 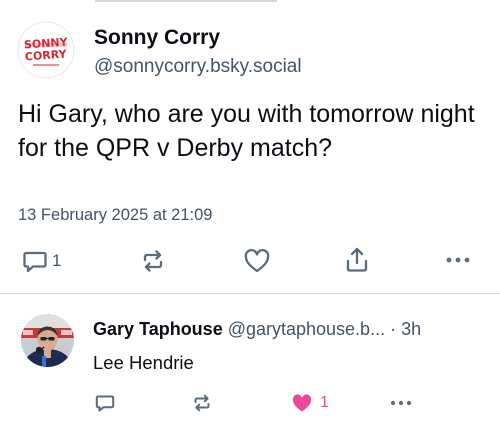 What do you see at coordinates (324, 402) in the screenshot?
I see `reply-like-count: 1` at bounding box center [324, 402].